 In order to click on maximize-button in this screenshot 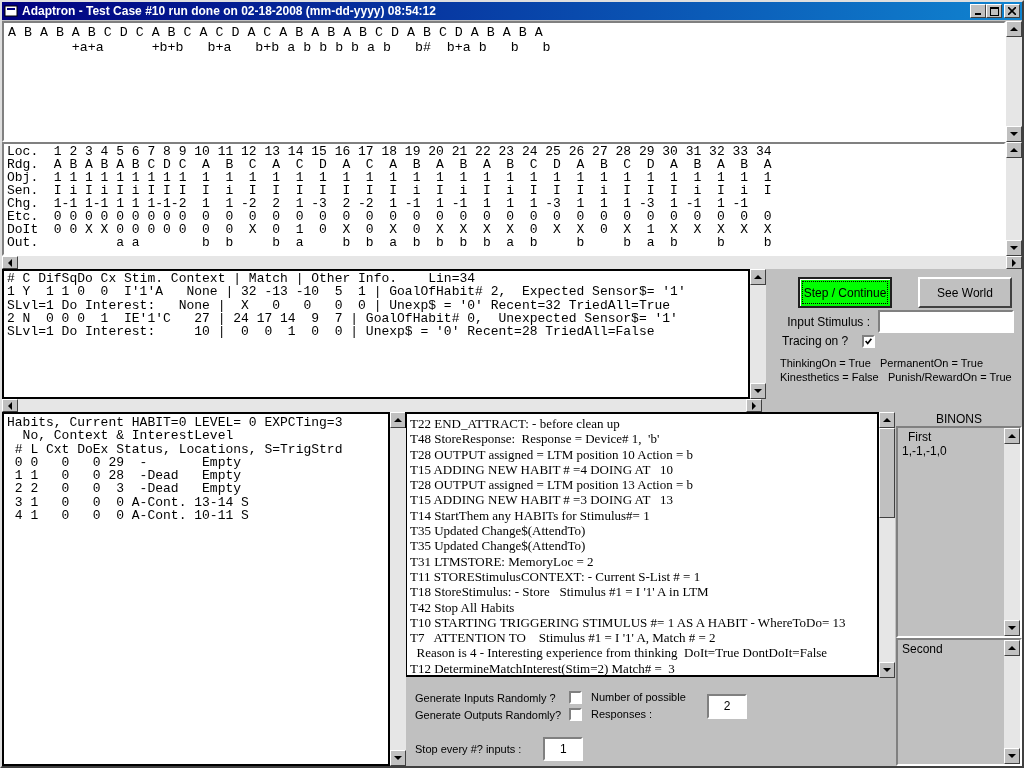, I will do `click(994, 11)`.